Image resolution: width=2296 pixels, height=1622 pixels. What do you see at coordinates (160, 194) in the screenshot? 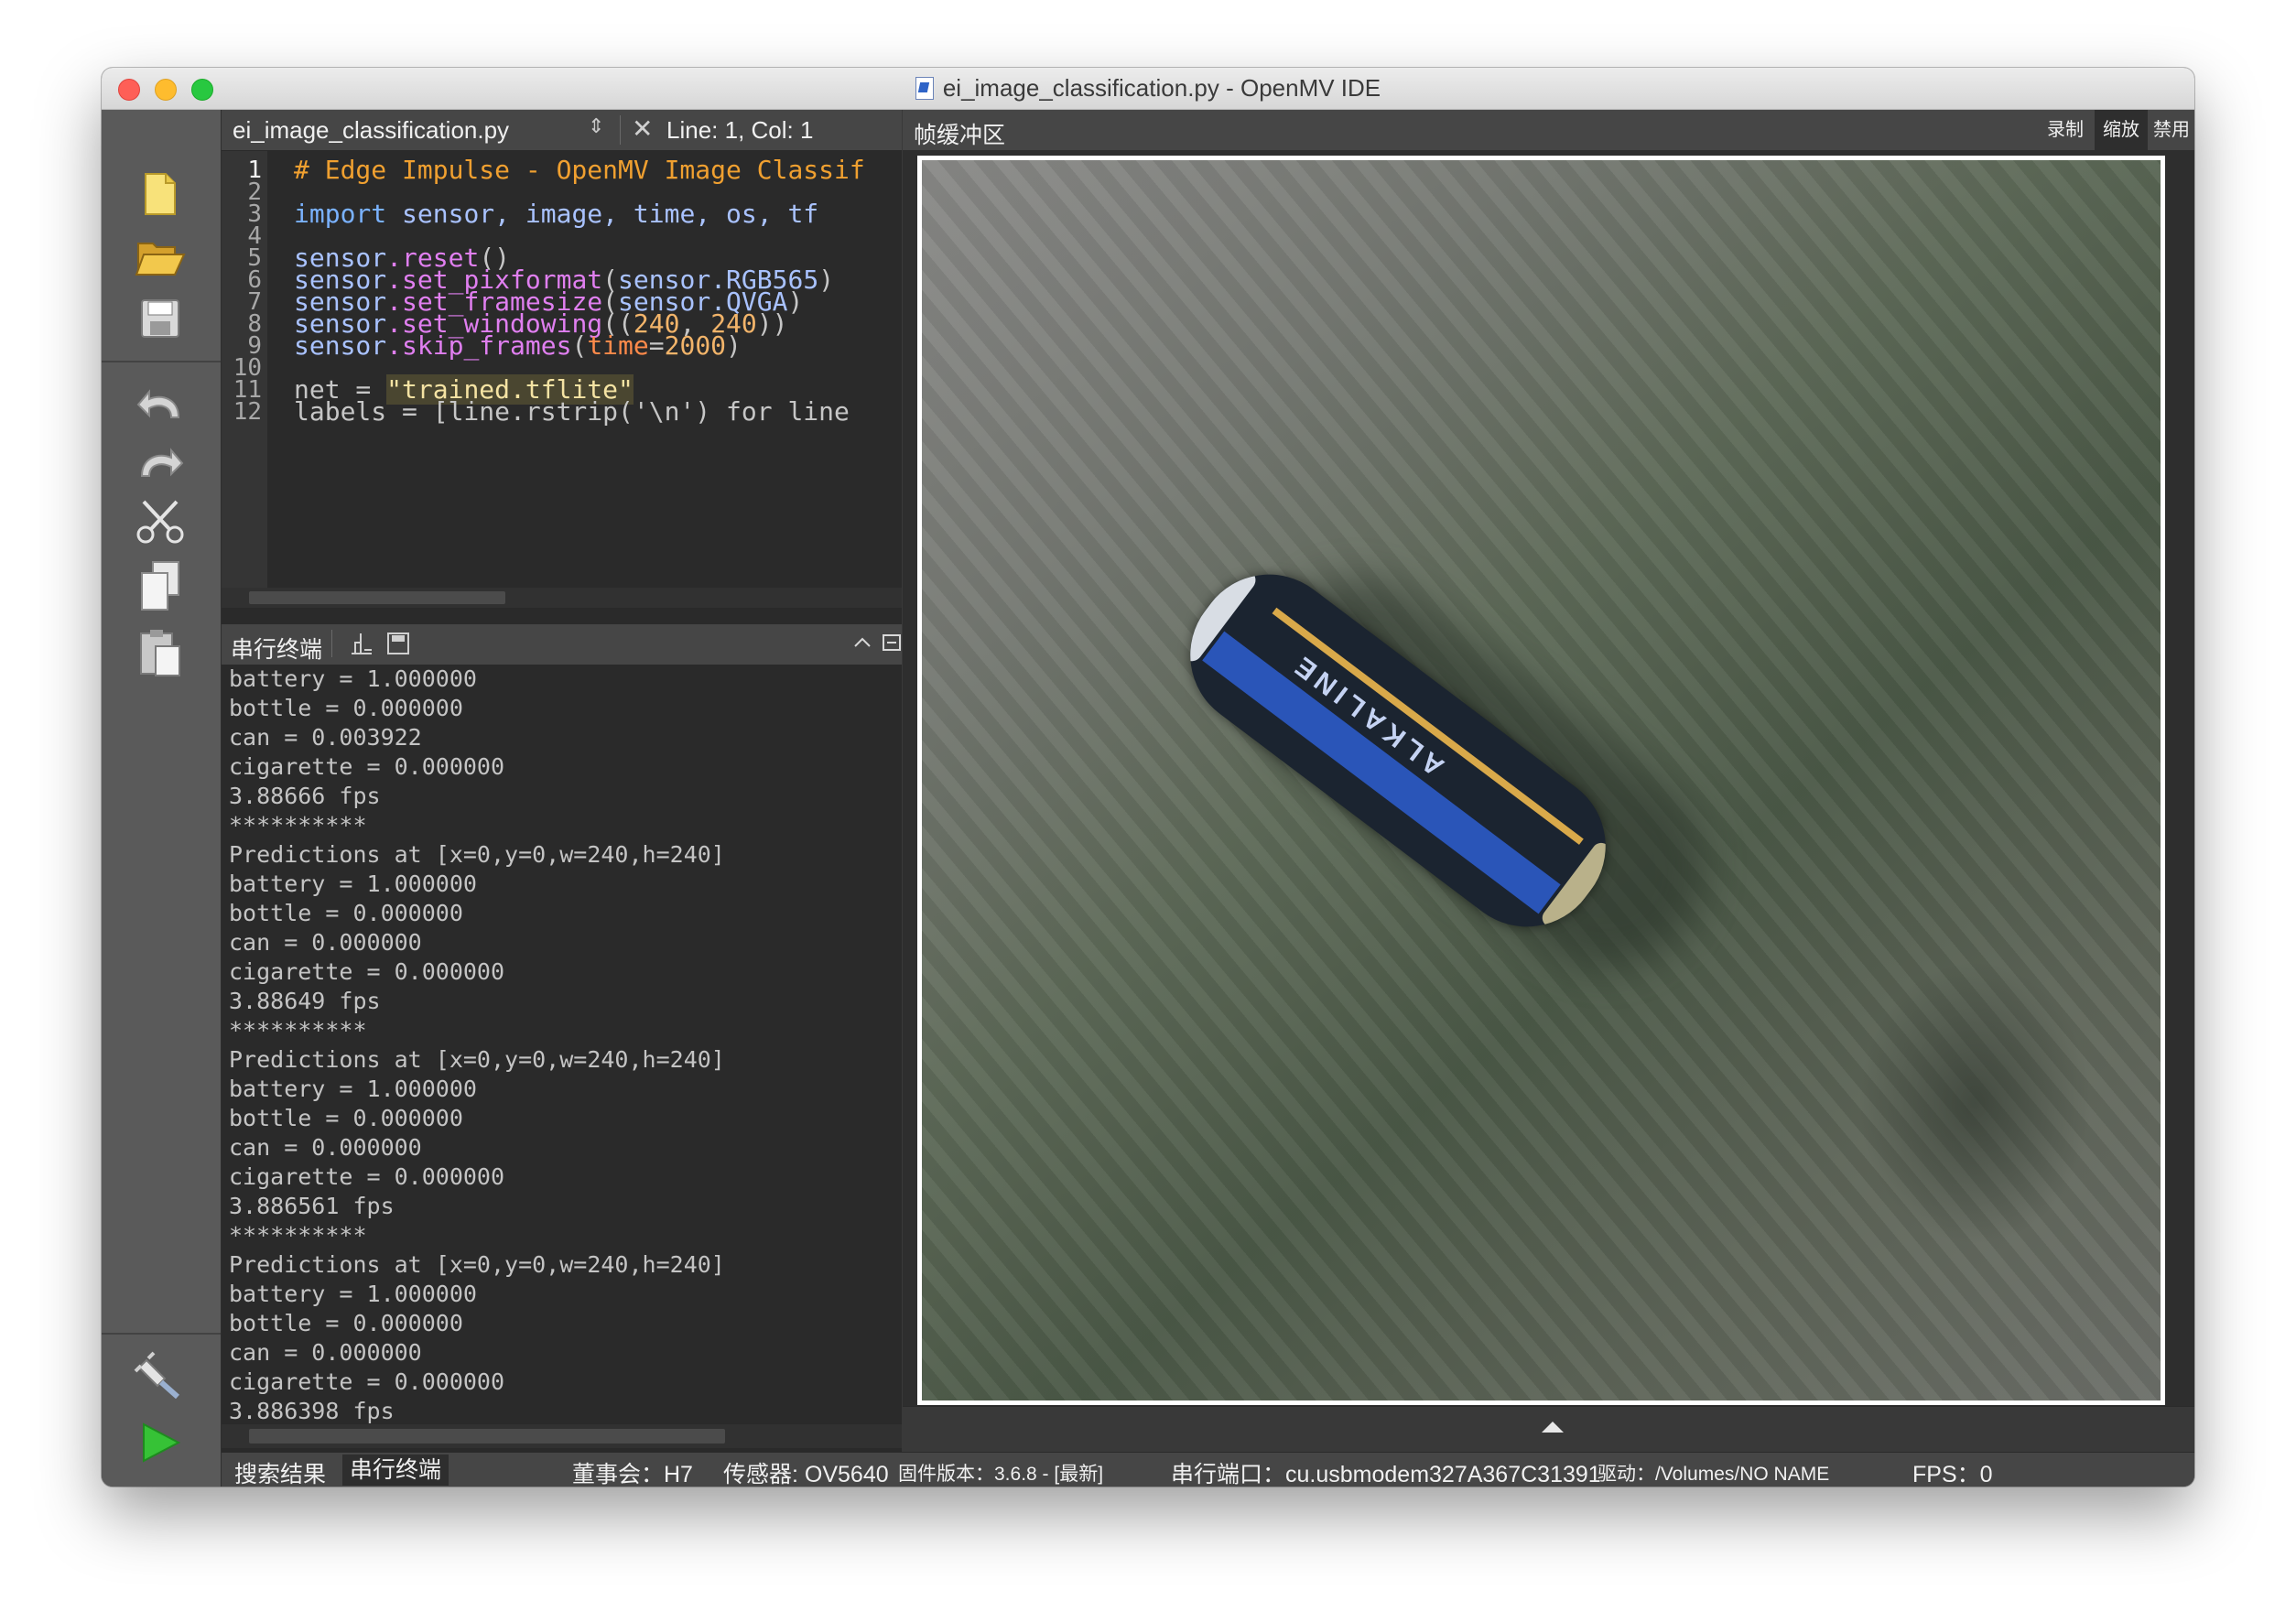
I see `new-file-icon` at bounding box center [160, 194].